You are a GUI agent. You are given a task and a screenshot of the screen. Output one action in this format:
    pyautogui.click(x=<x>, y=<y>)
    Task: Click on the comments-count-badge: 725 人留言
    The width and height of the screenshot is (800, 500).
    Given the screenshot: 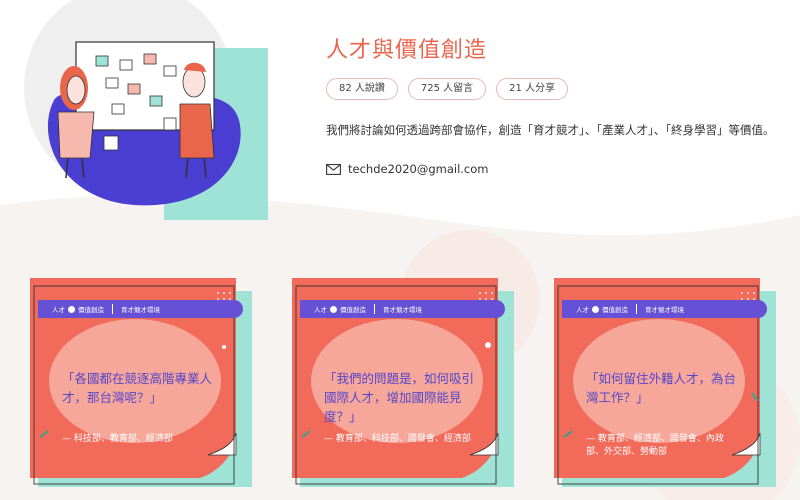 What is the action you would take?
    pyautogui.click(x=447, y=89)
    